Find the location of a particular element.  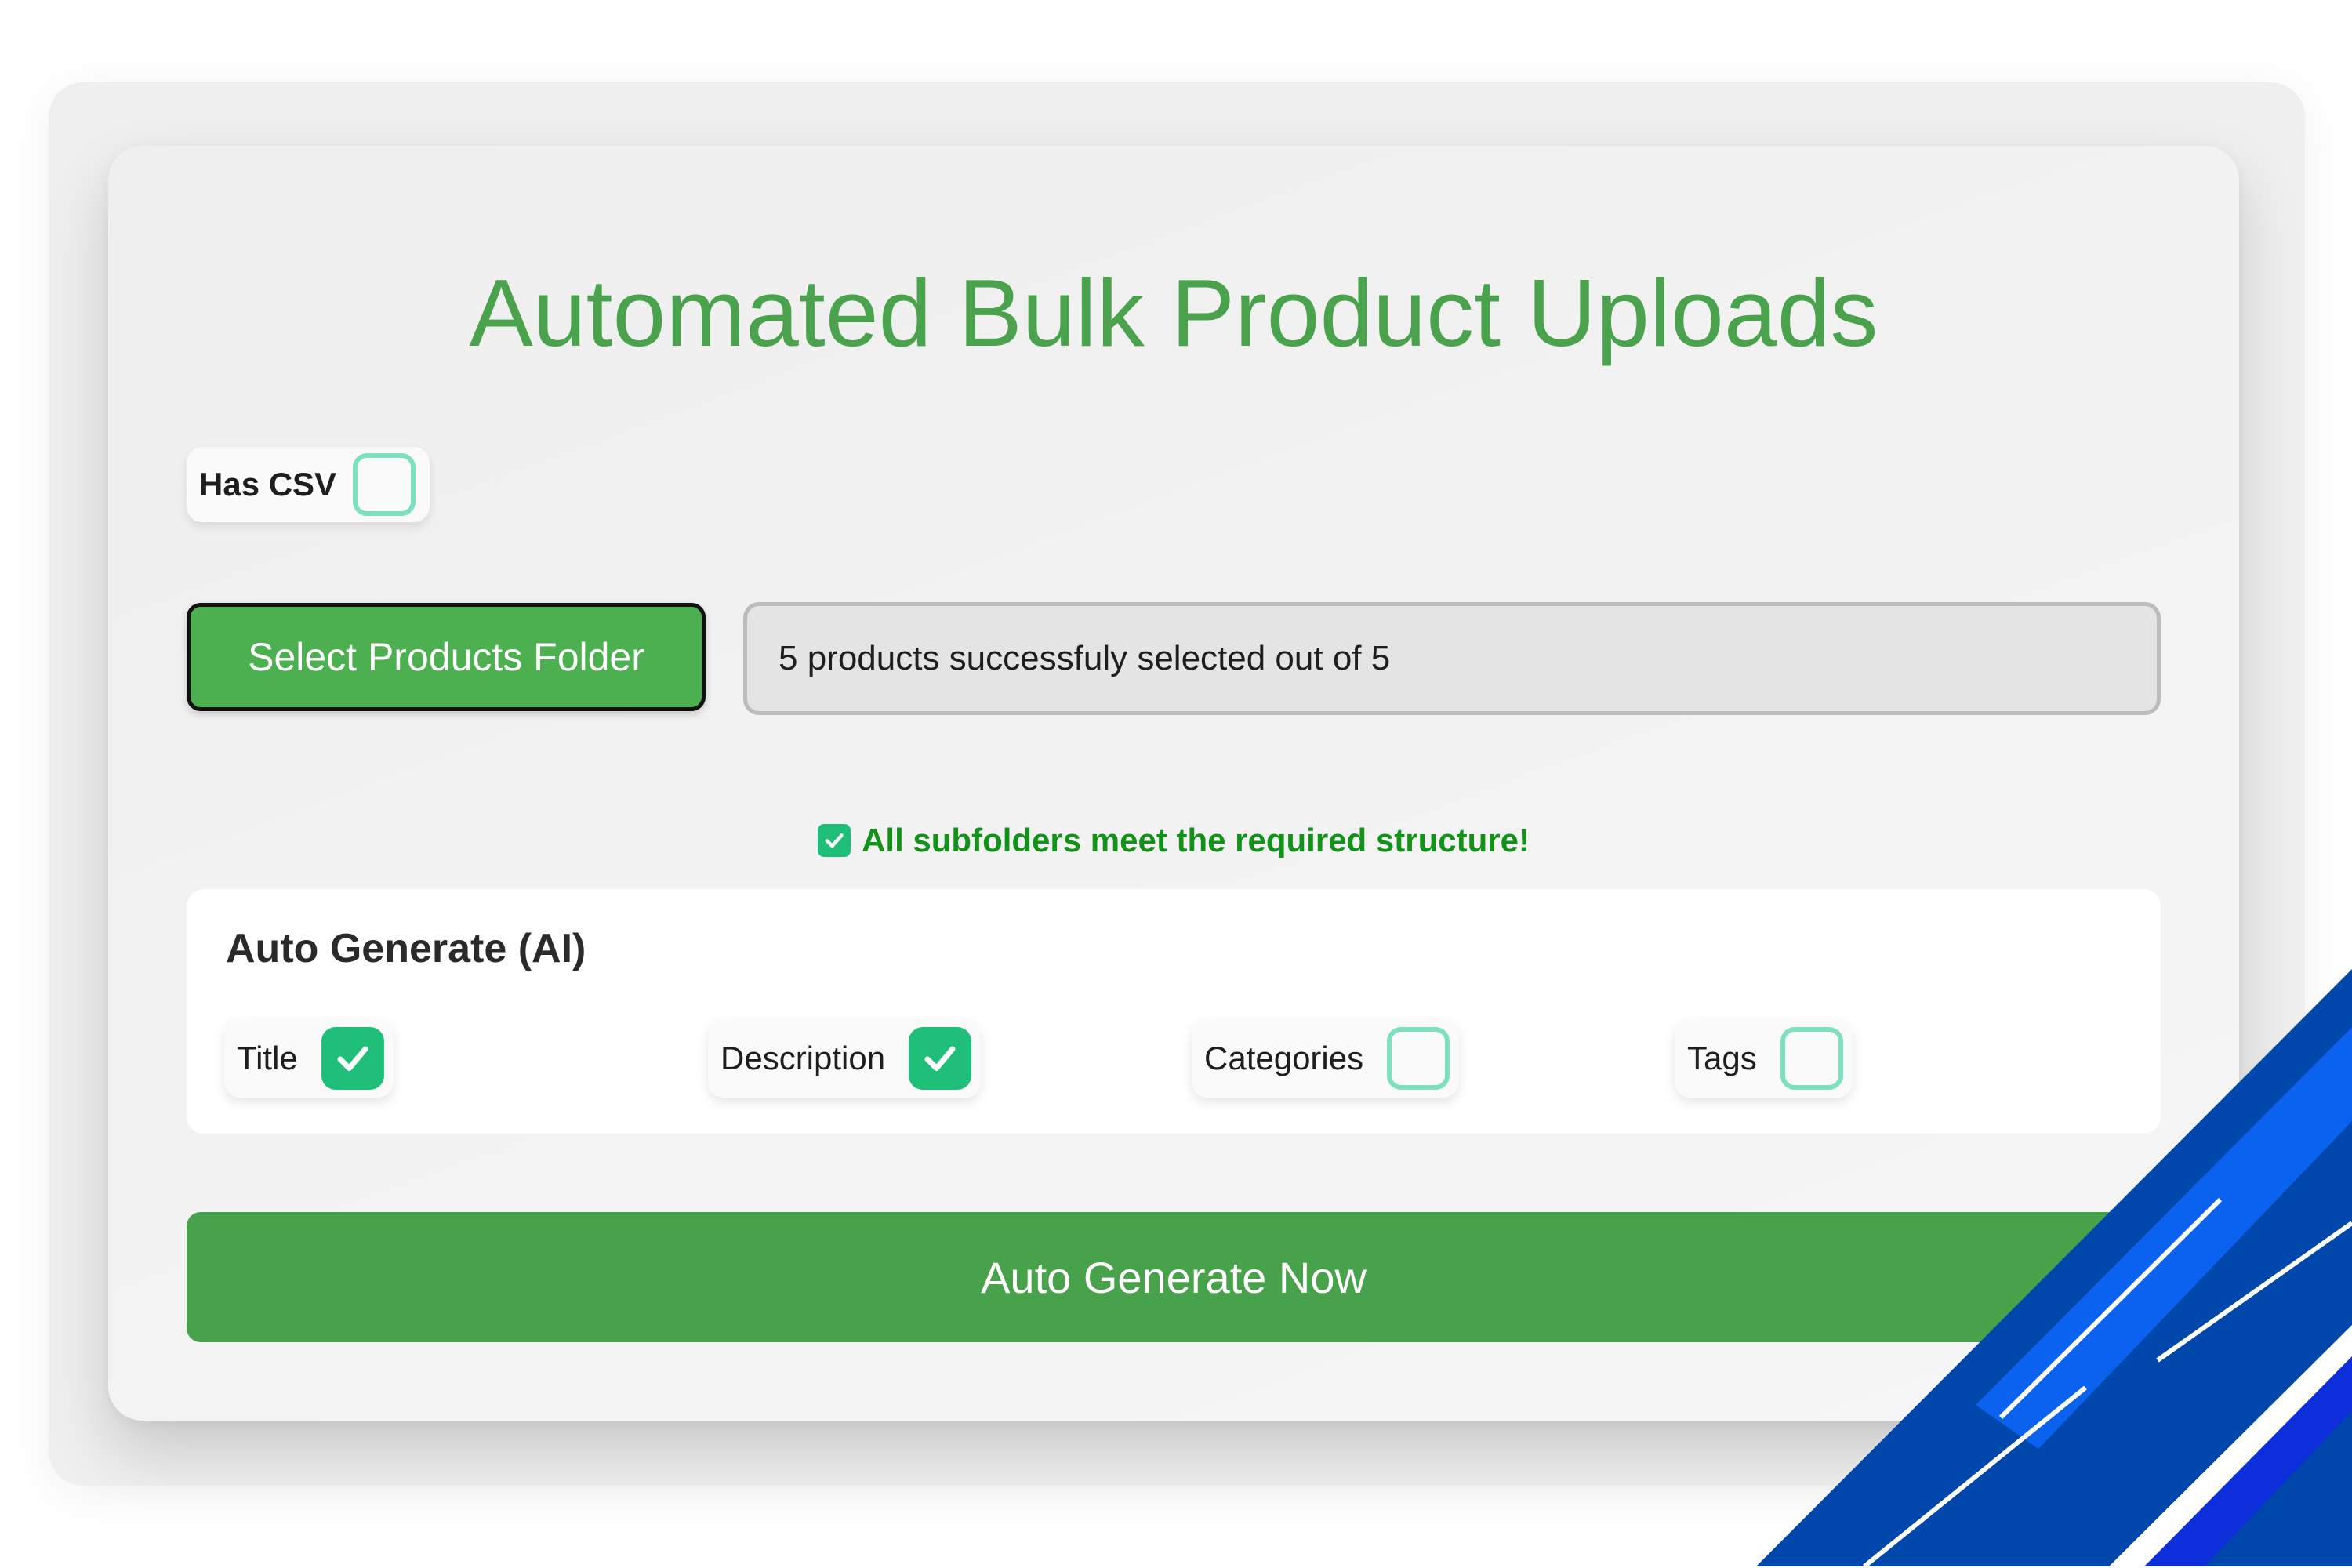

has-csv-toggle: Has CSV is located at coordinates (308, 484).